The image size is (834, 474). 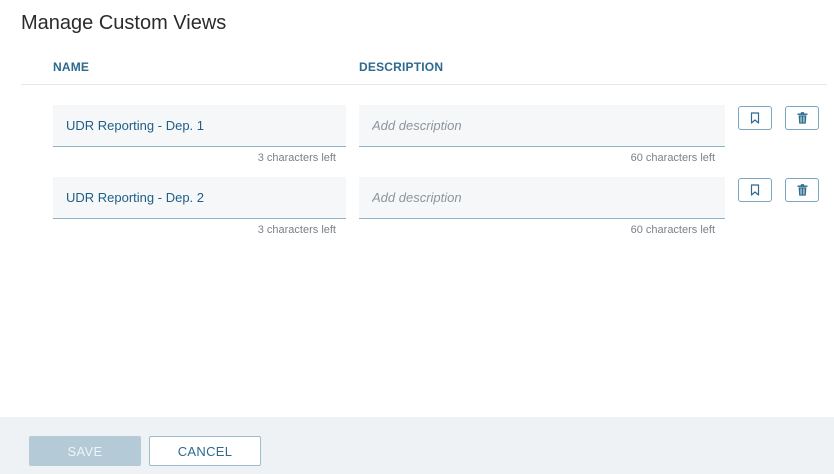 I want to click on page-title: Manage Custom Views, so click(x=124, y=23).